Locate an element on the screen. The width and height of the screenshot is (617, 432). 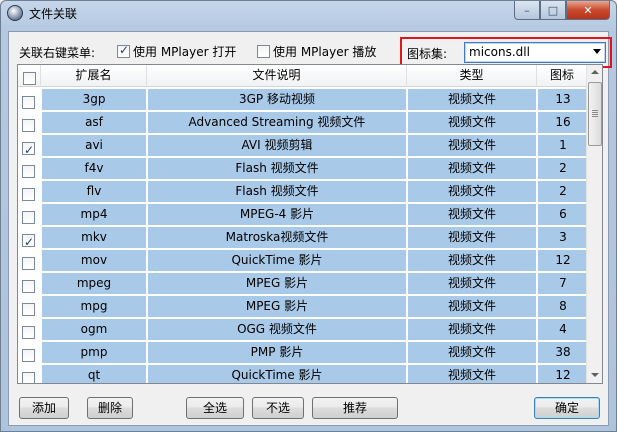
scroll-down-icon is located at coordinates (594, 375).